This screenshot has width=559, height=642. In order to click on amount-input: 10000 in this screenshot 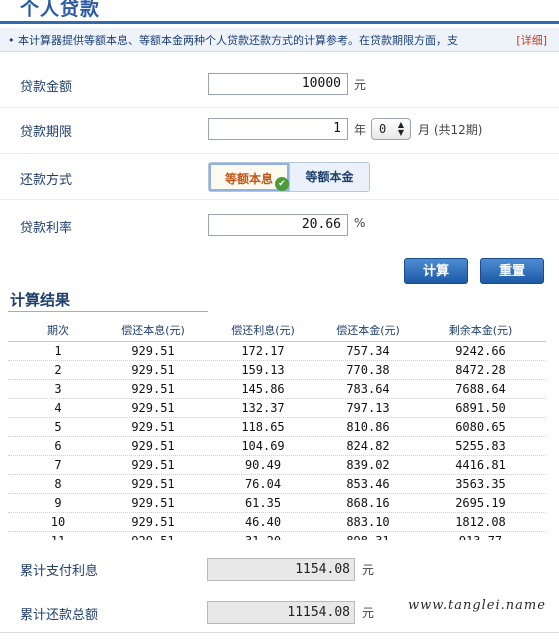, I will do `click(278, 84)`.